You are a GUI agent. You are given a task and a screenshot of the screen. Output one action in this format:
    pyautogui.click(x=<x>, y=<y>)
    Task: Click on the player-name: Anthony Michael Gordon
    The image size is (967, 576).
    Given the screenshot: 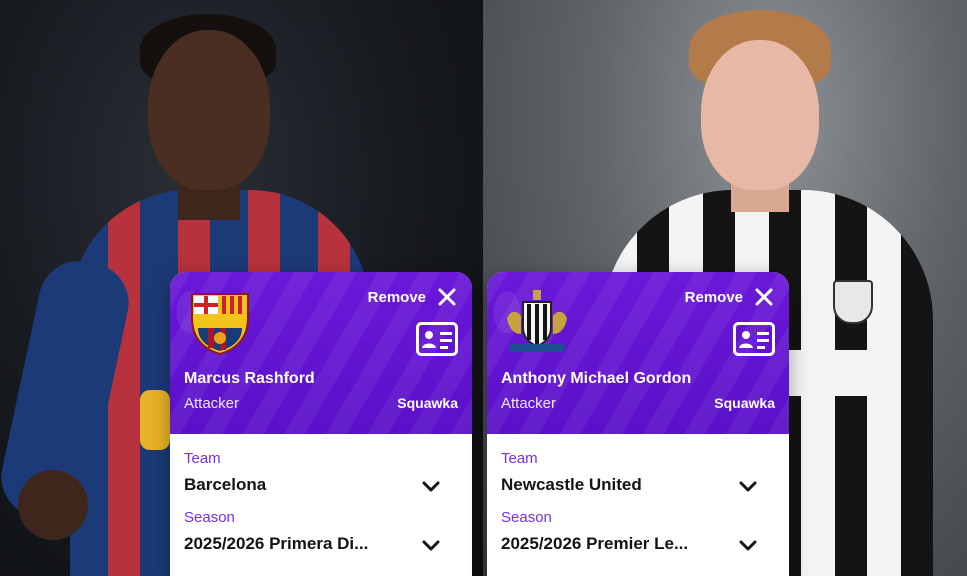 What is the action you would take?
    pyautogui.click(x=596, y=378)
    